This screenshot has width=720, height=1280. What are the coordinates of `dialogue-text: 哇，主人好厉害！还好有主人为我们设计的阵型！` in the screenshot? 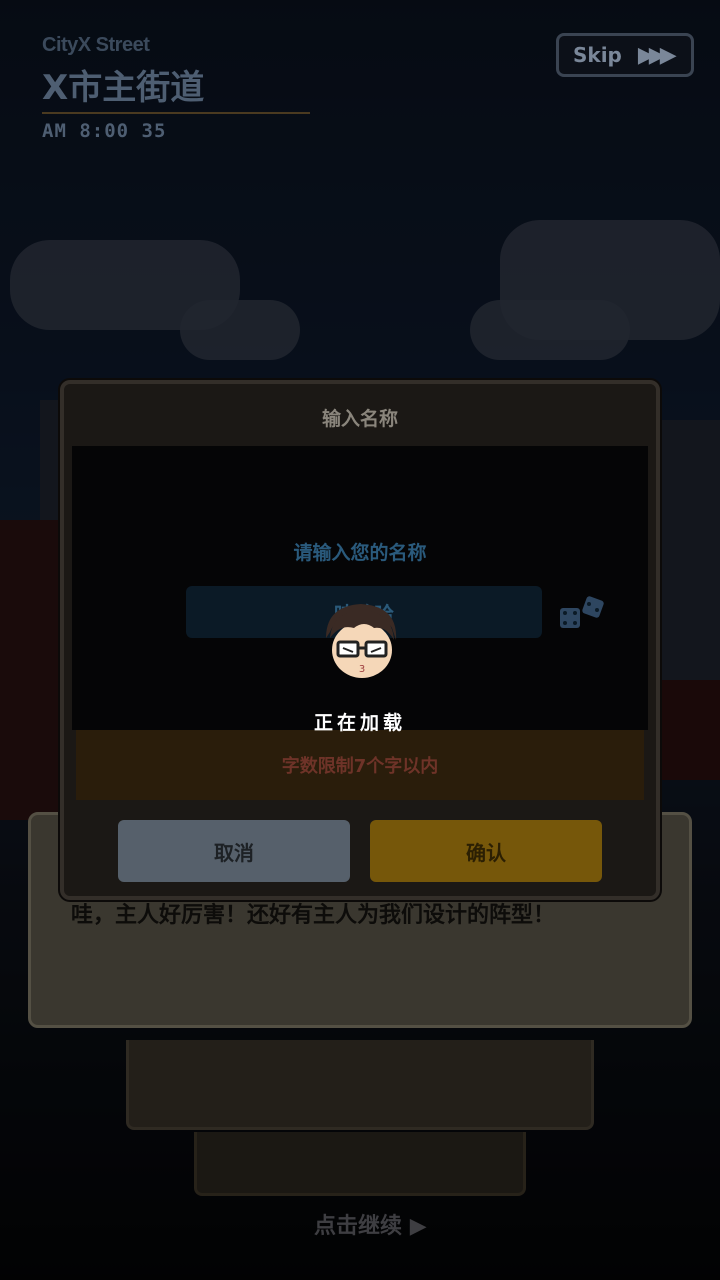 It's located at (313, 915).